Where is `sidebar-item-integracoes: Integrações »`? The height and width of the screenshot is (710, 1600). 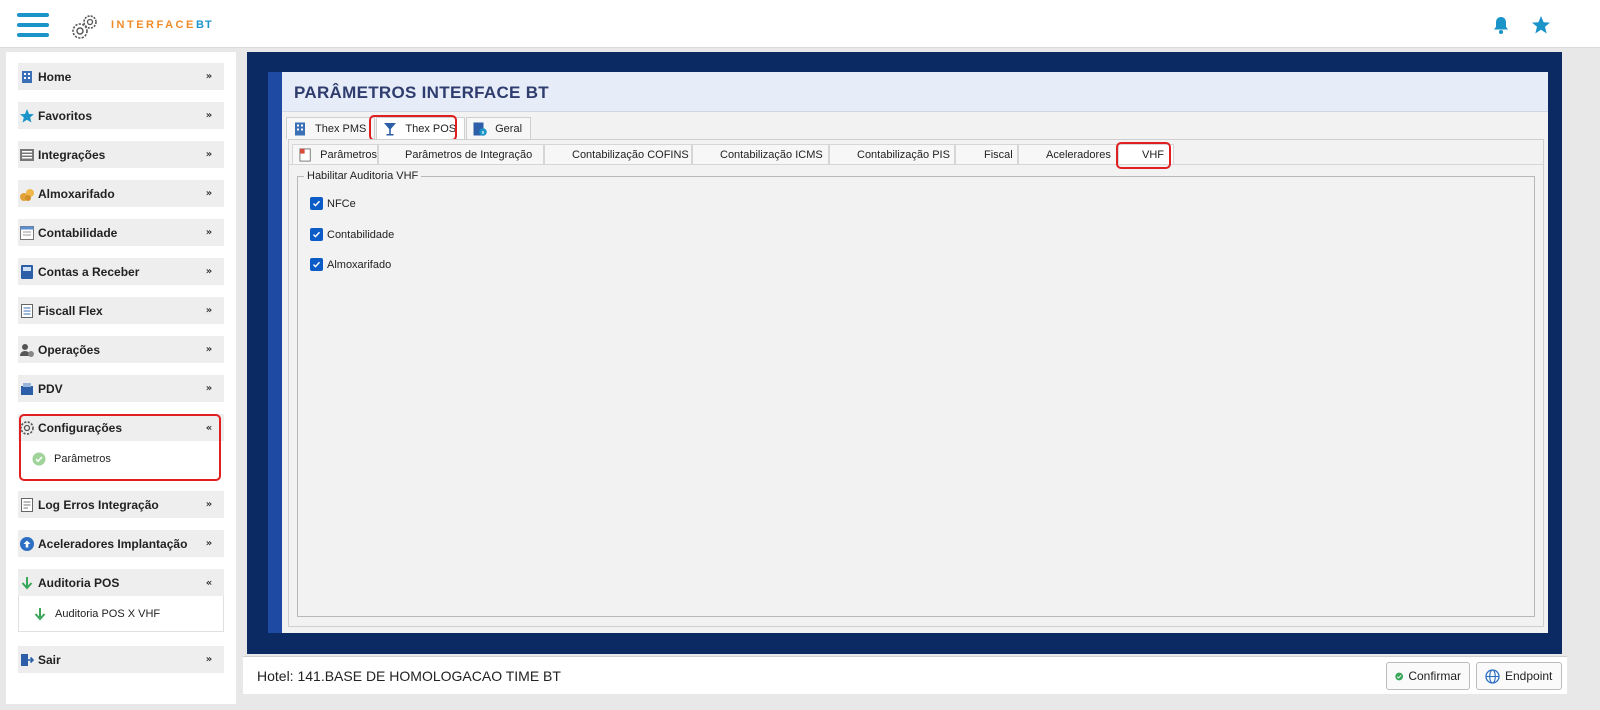
sidebar-item-integracoes: Integrações » is located at coordinates (121, 154).